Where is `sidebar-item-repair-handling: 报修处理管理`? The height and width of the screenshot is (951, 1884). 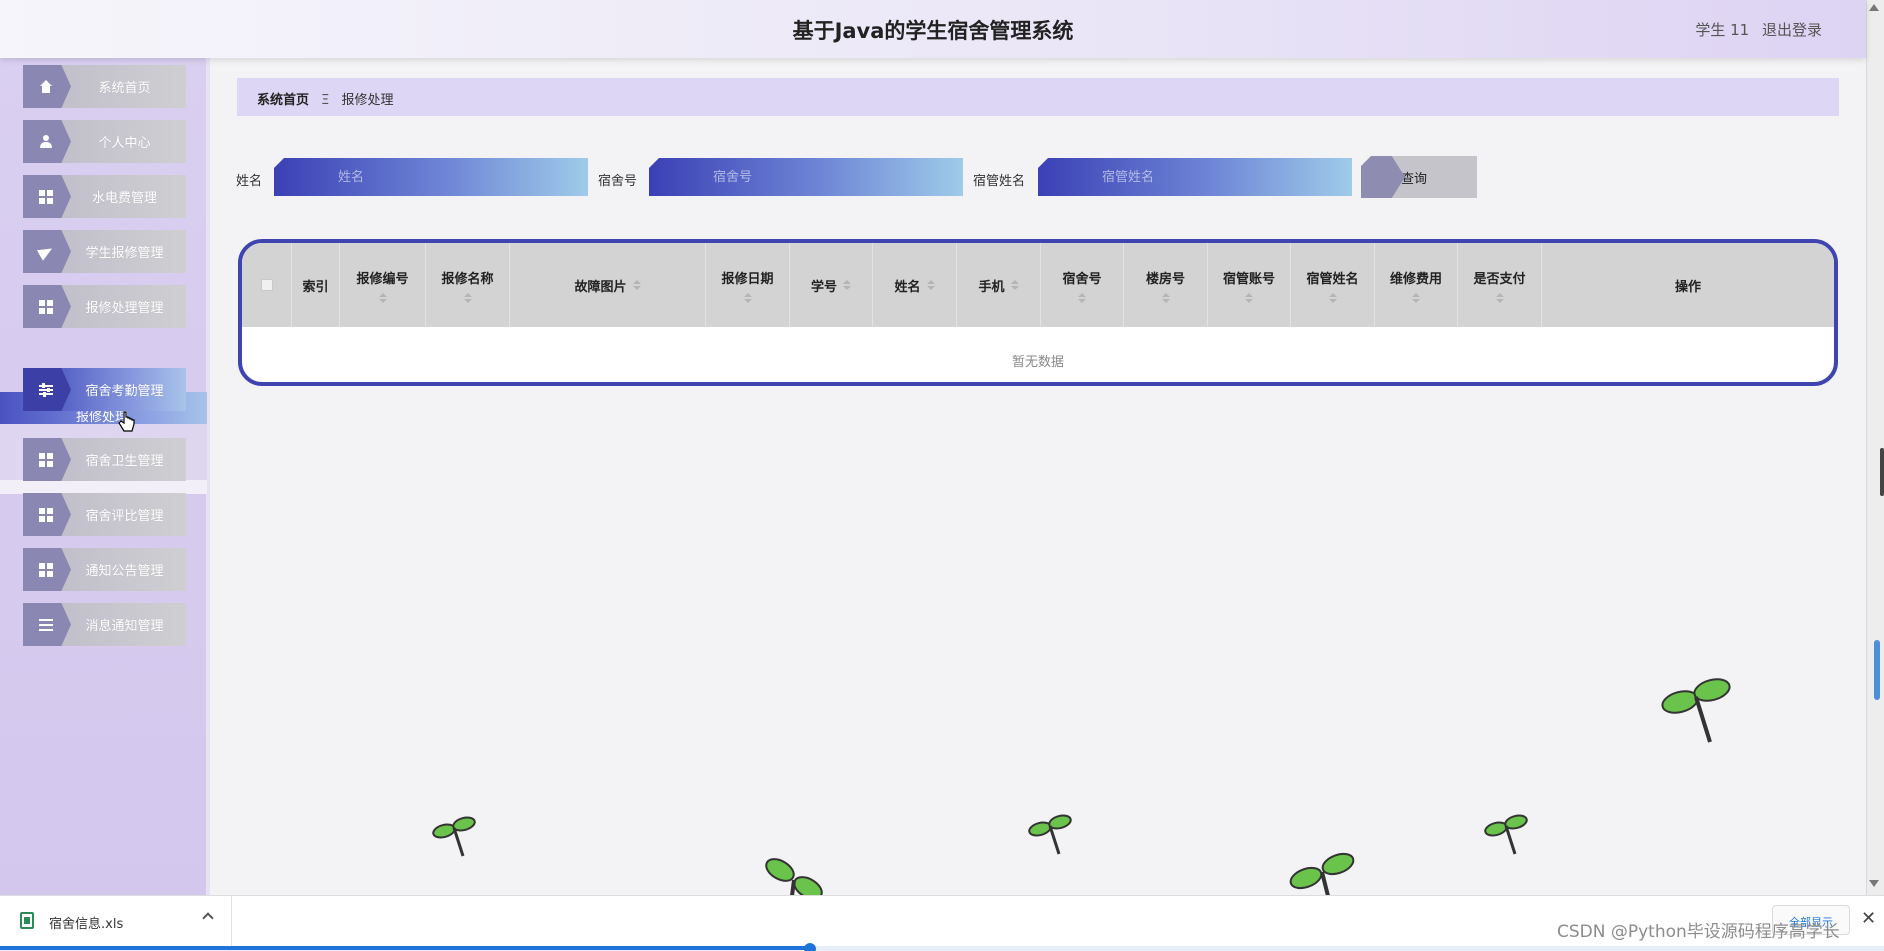 sidebar-item-repair-handling: 报修处理管理 is located at coordinates (104, 306).